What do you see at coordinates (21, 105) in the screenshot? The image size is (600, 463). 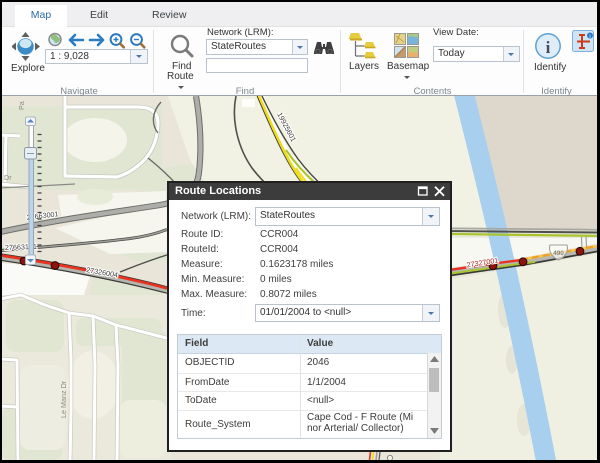 I see `svg-text: Pa` at bounding box center [21, 105].